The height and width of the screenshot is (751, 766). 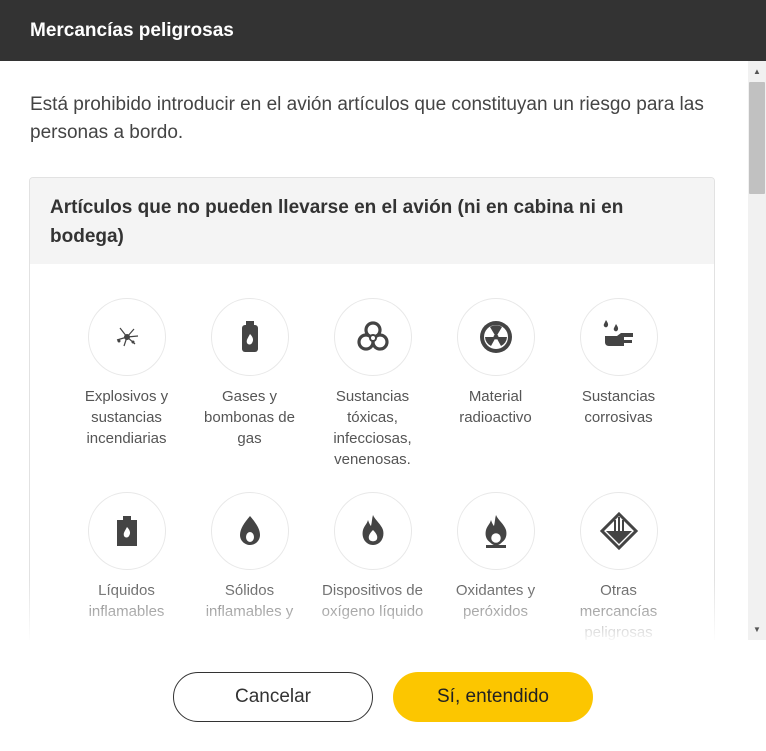 I want to click on item-label: Material radioactivo, so click(x=495, y=407).